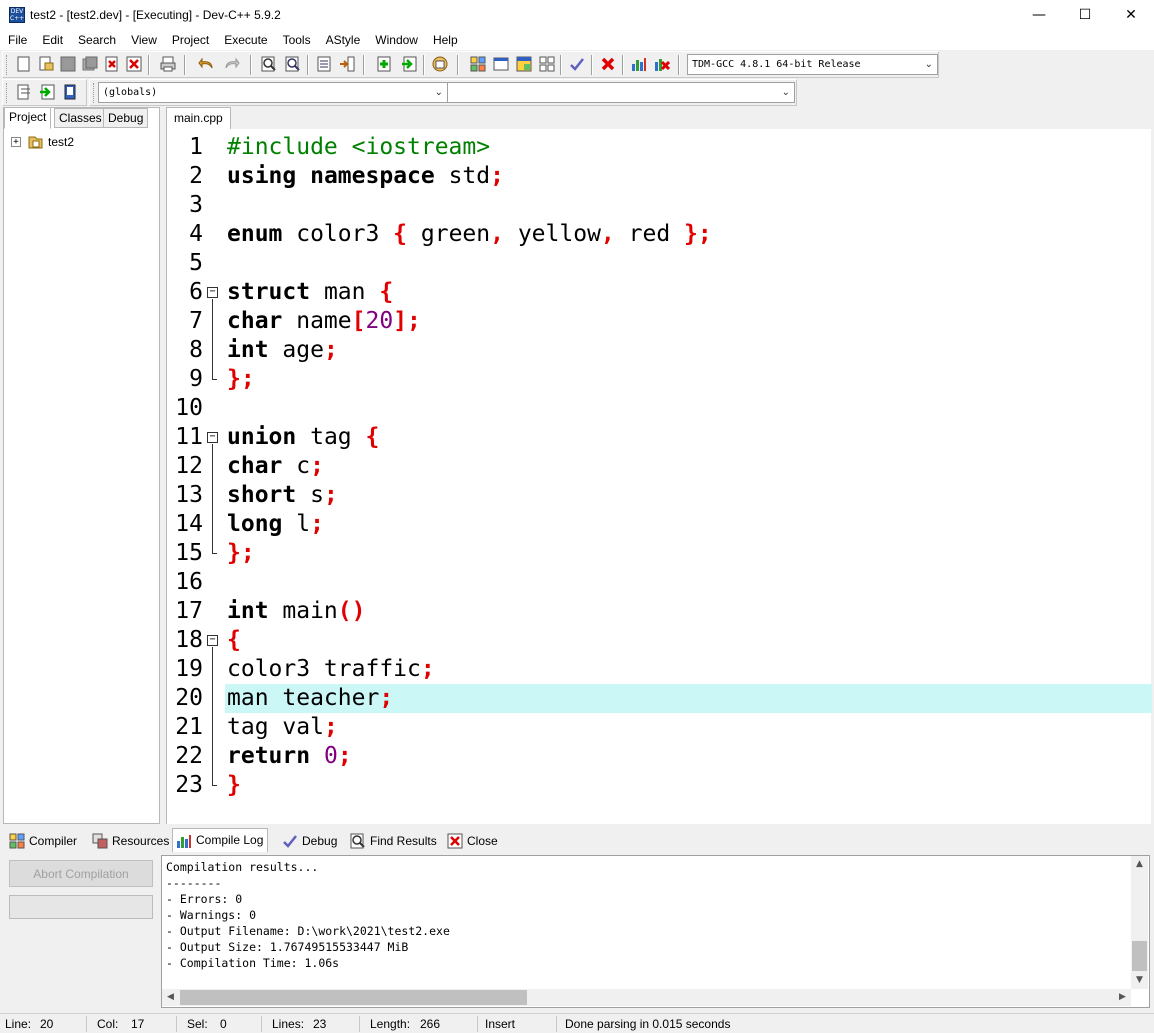 The width and height of the screenshot is (1154, 1033). What do you see at coordinates (189, 669) in the screenshot?
I see `line-number: 19` at bounding box center [189, 669].